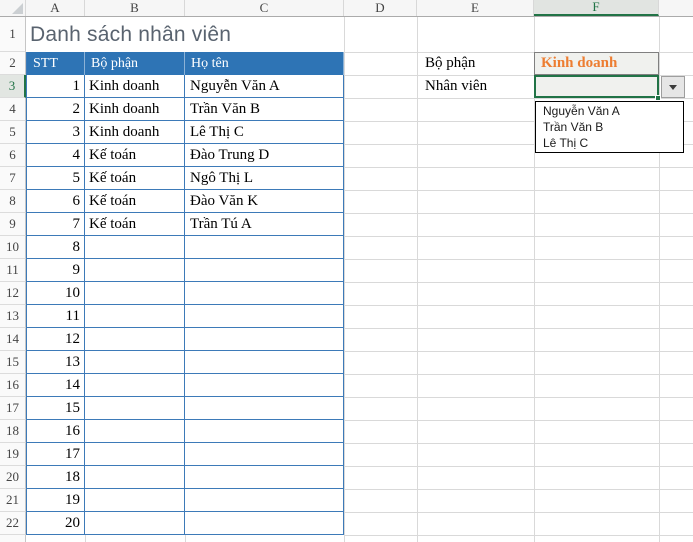  What do you see at coordinates (673, 87) in the screenshot?
I see `dropdown-button` at bounding box center [673, 87].